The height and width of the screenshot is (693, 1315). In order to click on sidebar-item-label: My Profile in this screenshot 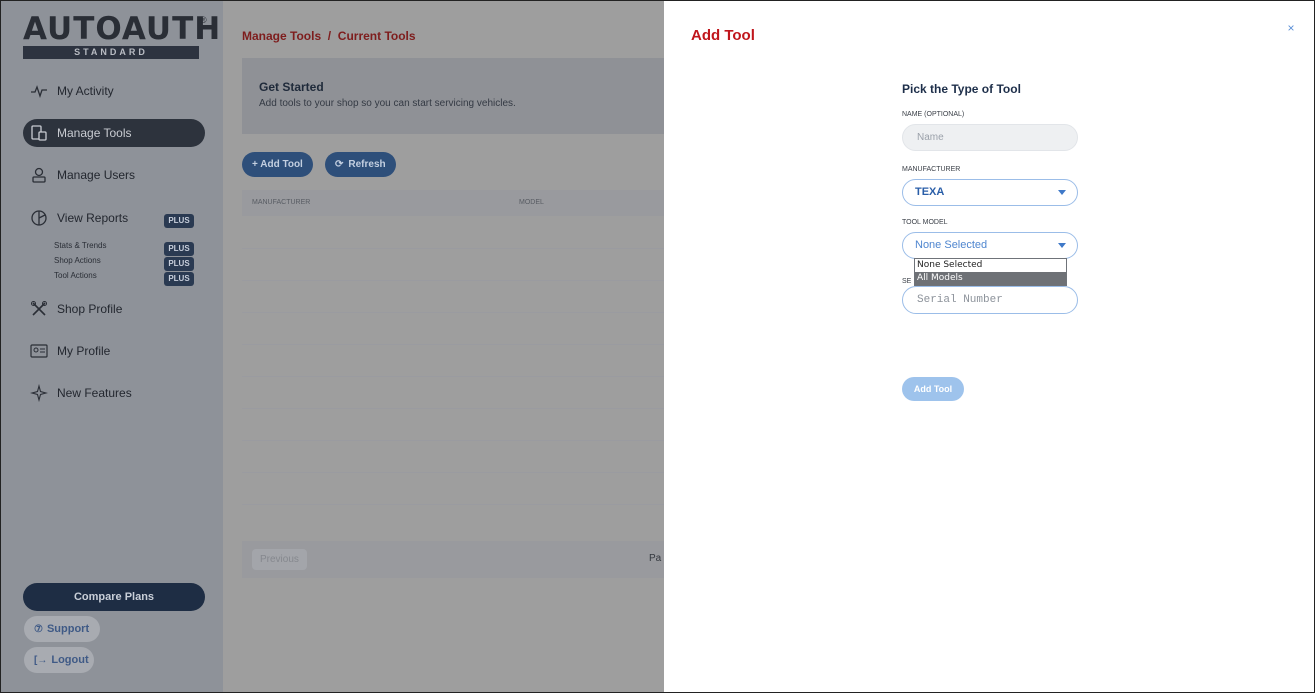, I will do `click(84, 351)`.